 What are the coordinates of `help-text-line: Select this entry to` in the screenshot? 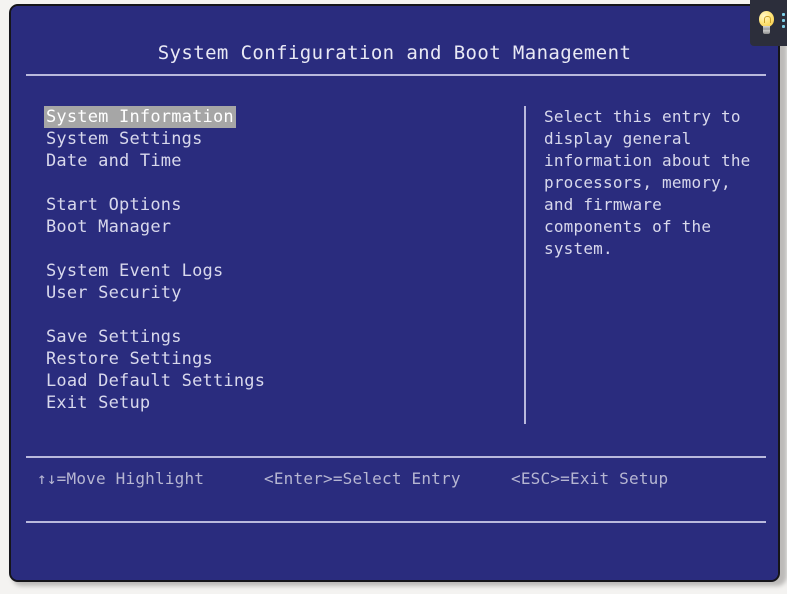 It's located at (642, 116).